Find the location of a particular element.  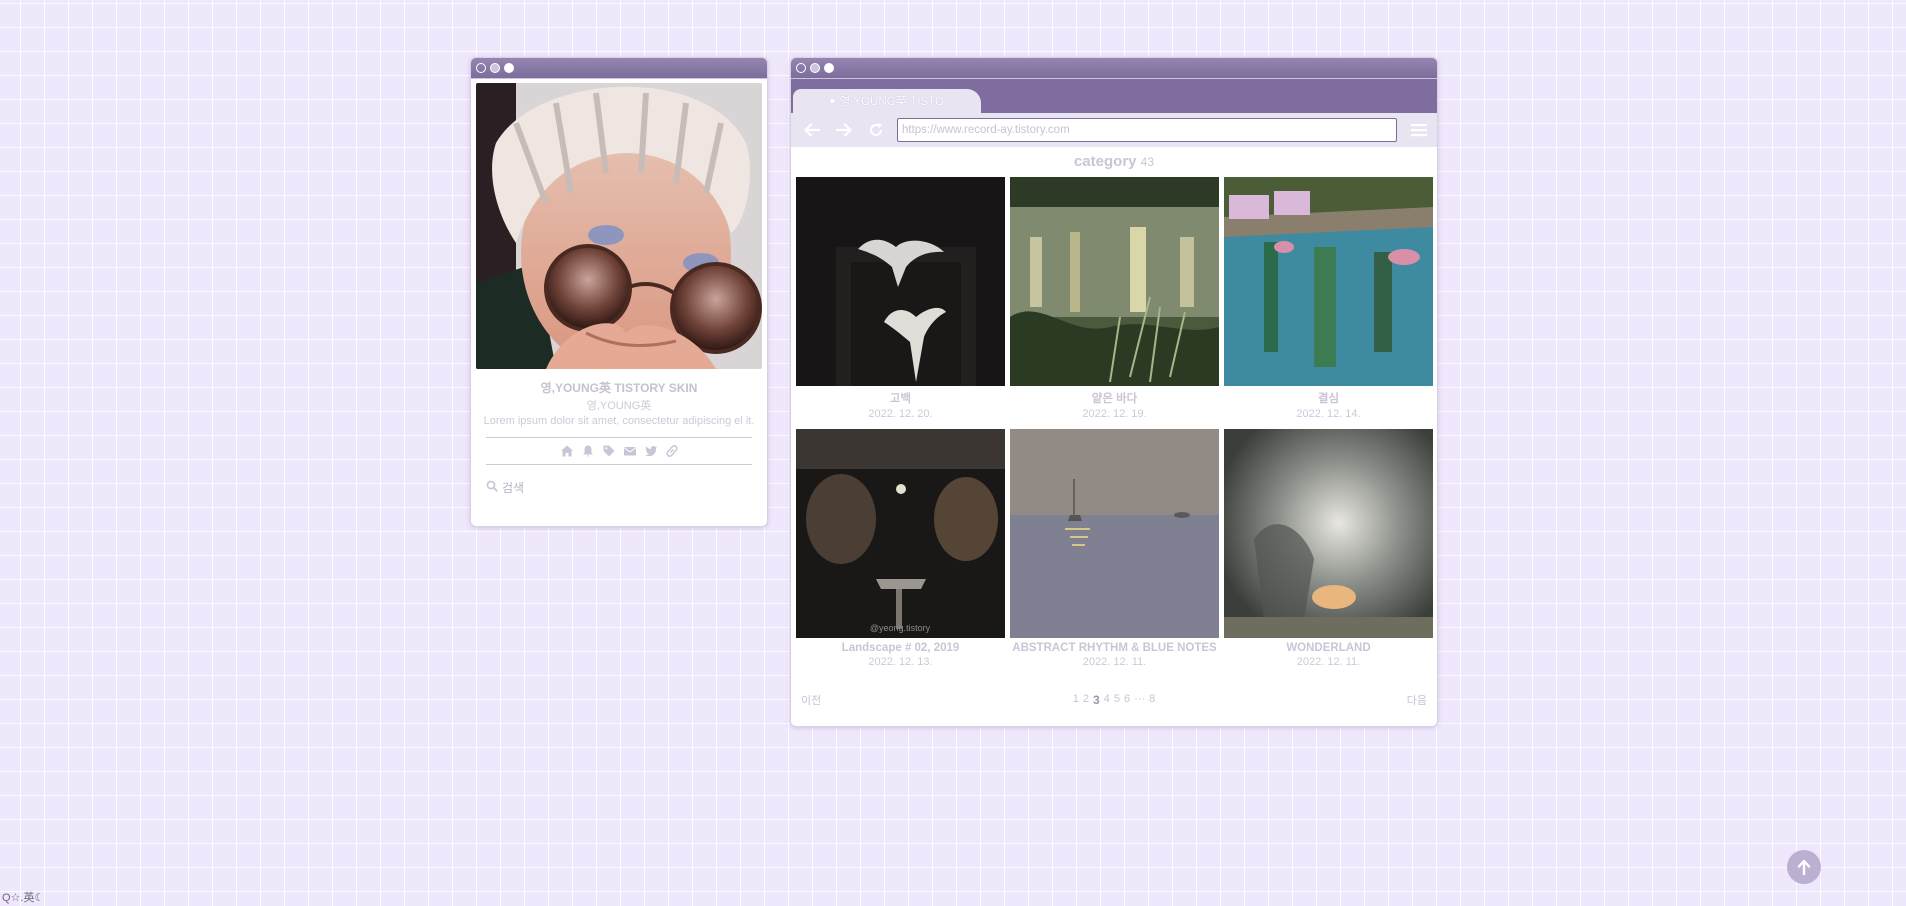

corner-signature: Q☆.英☾ is located at coordinates (23, 898).